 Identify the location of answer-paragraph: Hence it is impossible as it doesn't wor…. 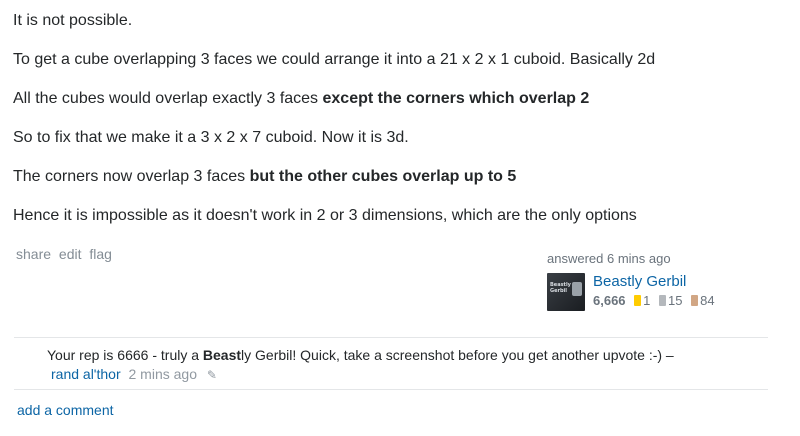
(325, 215).